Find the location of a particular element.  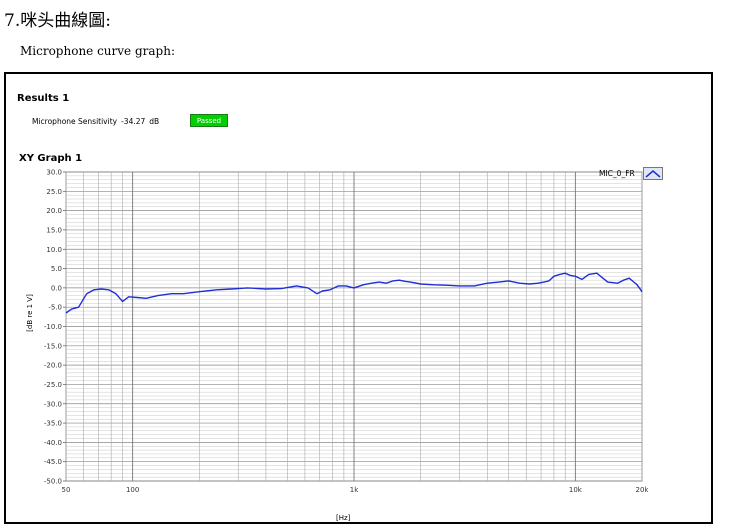

y-tick-label: -50.0 is located at coordinates (53, 482).